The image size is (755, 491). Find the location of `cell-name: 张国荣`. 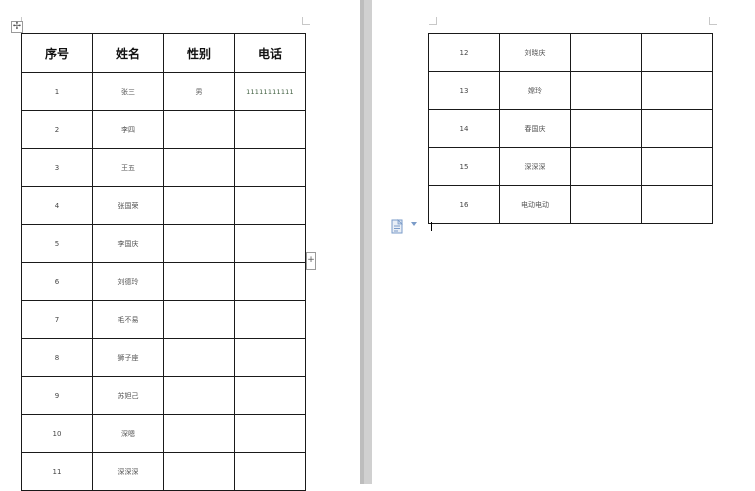

cell-name: 张国荣 is located at coordinates (128, 205).